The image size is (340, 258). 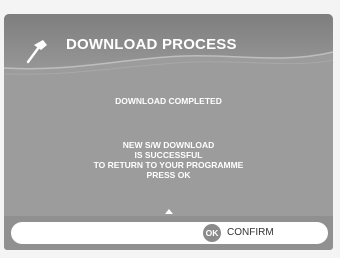 I want to click on message-line: TO RETURN TO YOUR PROGRAMME, so click(x=168, y=165).